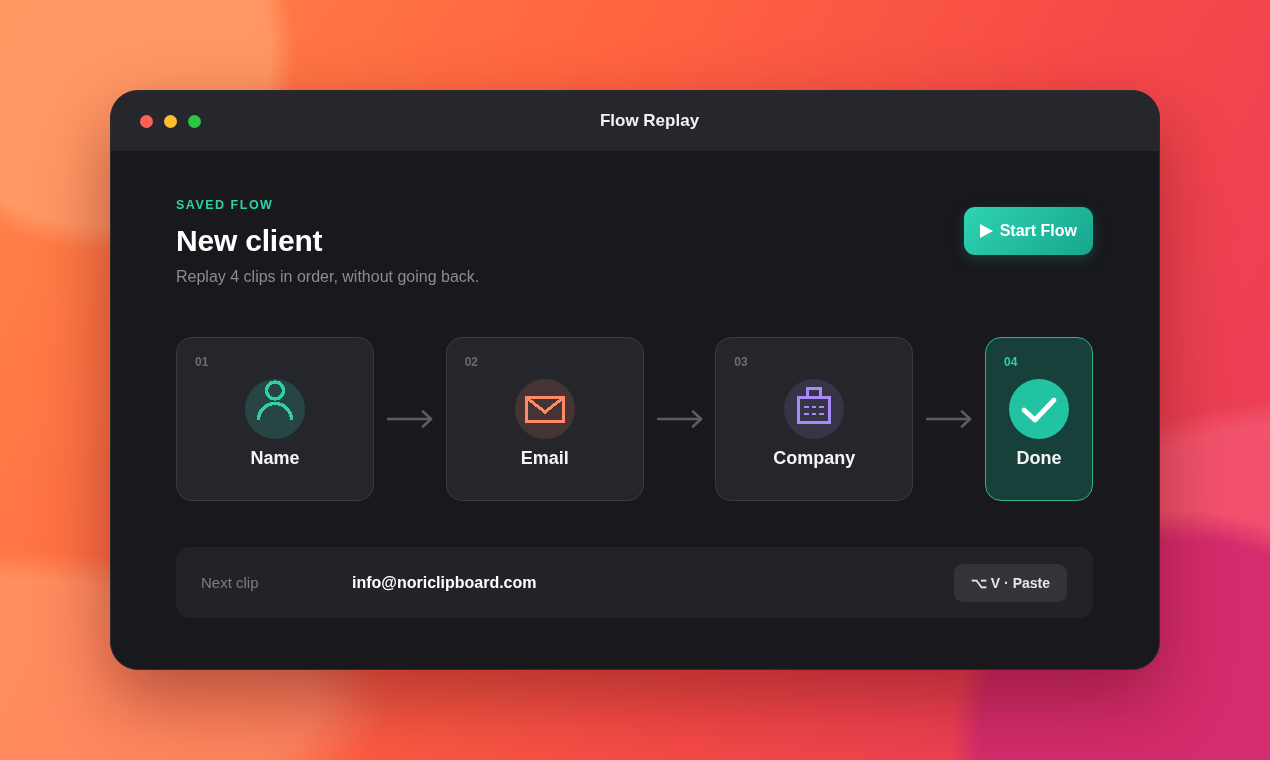 This screenshot has width=1270, height=760. Describe the element at coordinates (328, 277) in the screenshot. I see `flow-subtitle: Replay 4 clips in order, without going back.` at that location.